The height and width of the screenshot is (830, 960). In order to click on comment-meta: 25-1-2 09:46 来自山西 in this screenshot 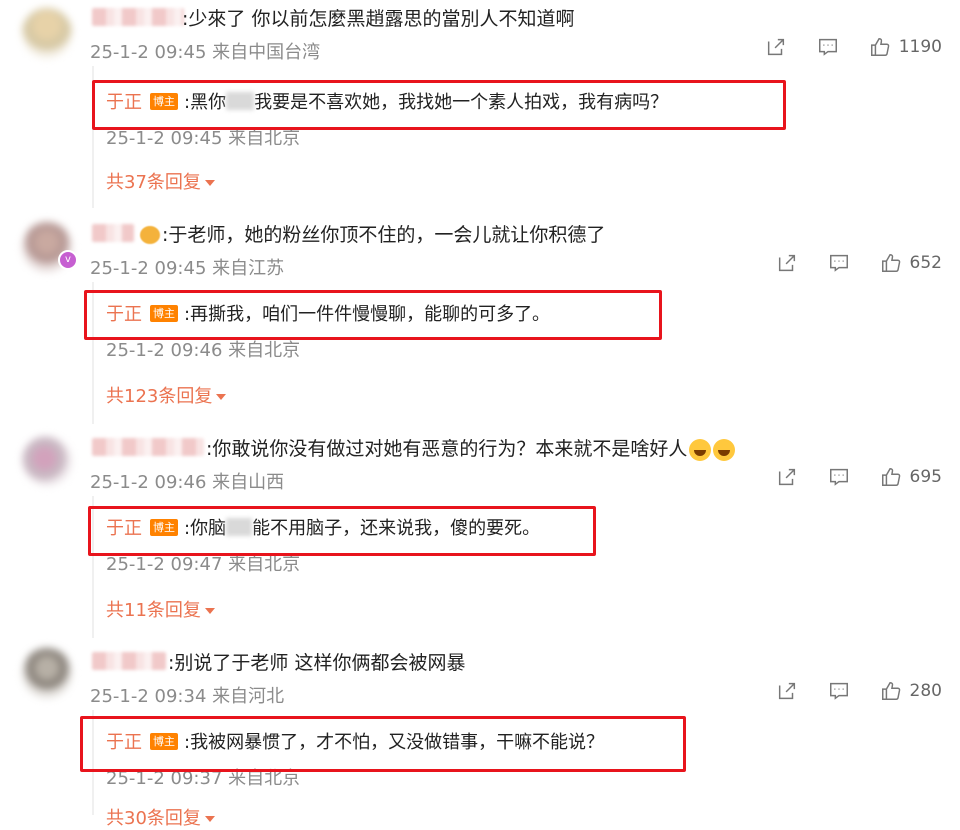, I will do `click(187, 482)`.